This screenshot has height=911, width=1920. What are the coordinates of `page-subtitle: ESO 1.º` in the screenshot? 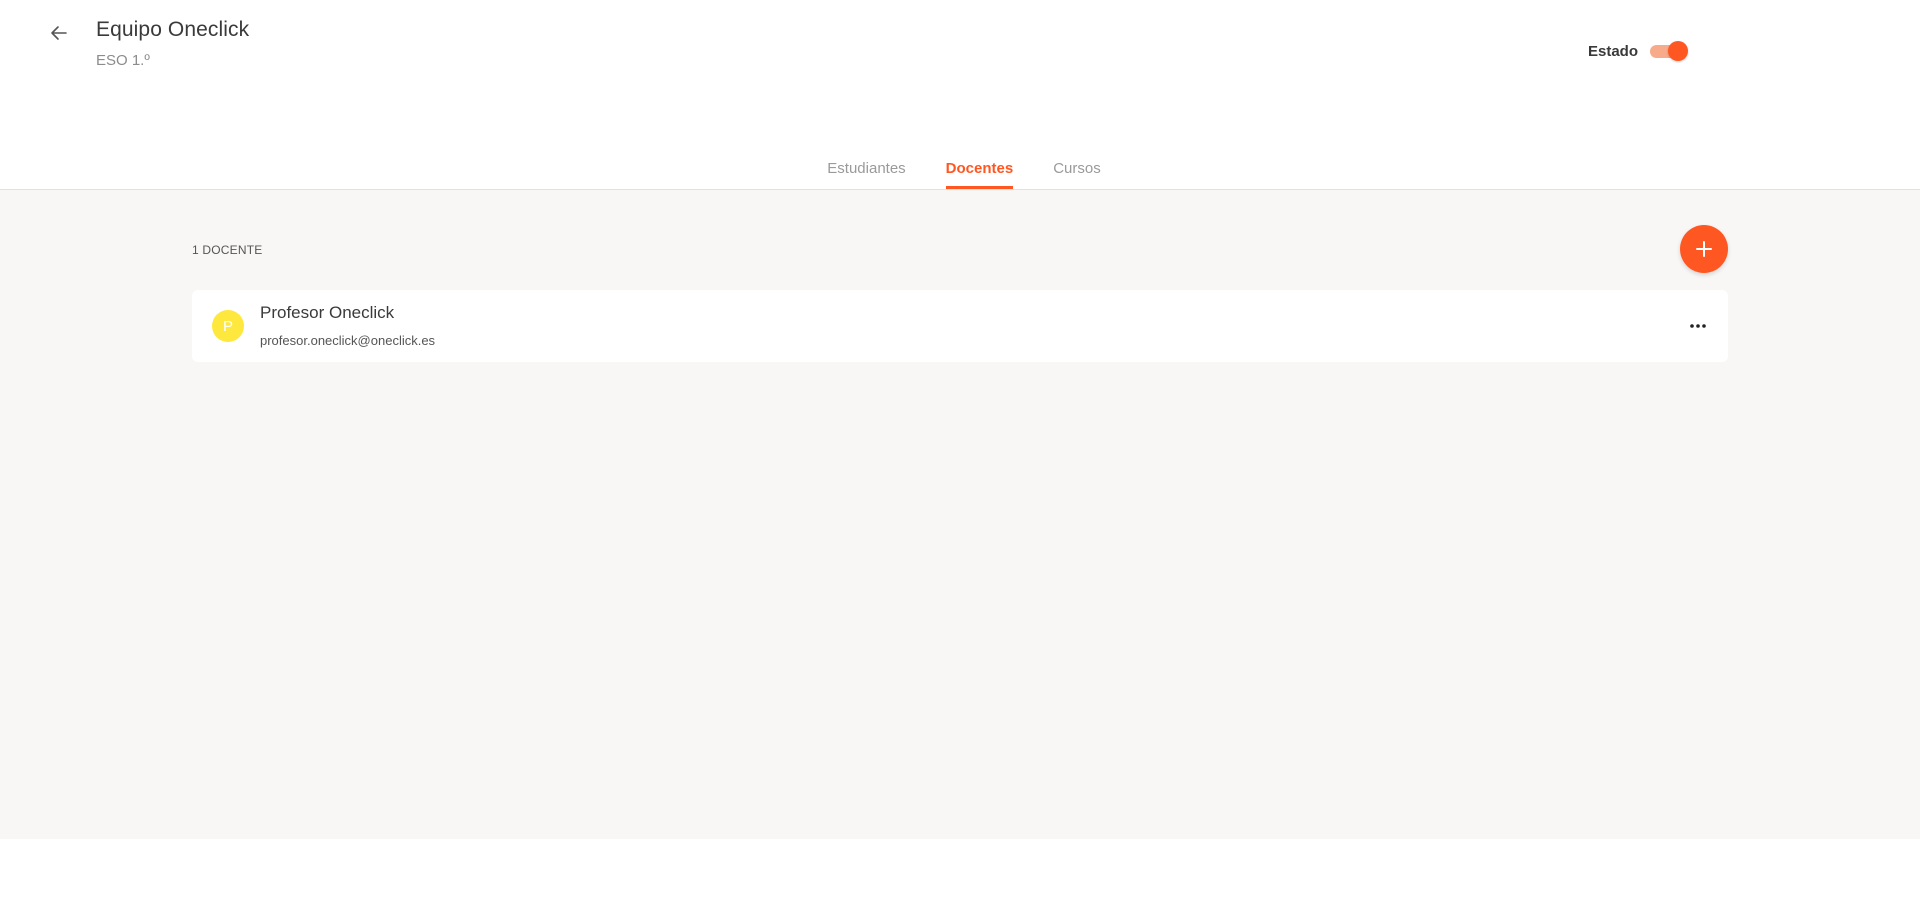 It's located at (123, 60).